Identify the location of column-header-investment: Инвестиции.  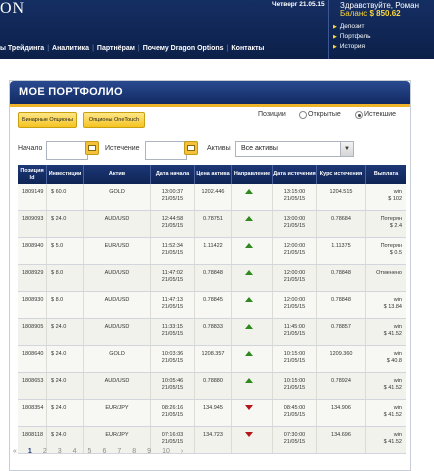
(65, 174).